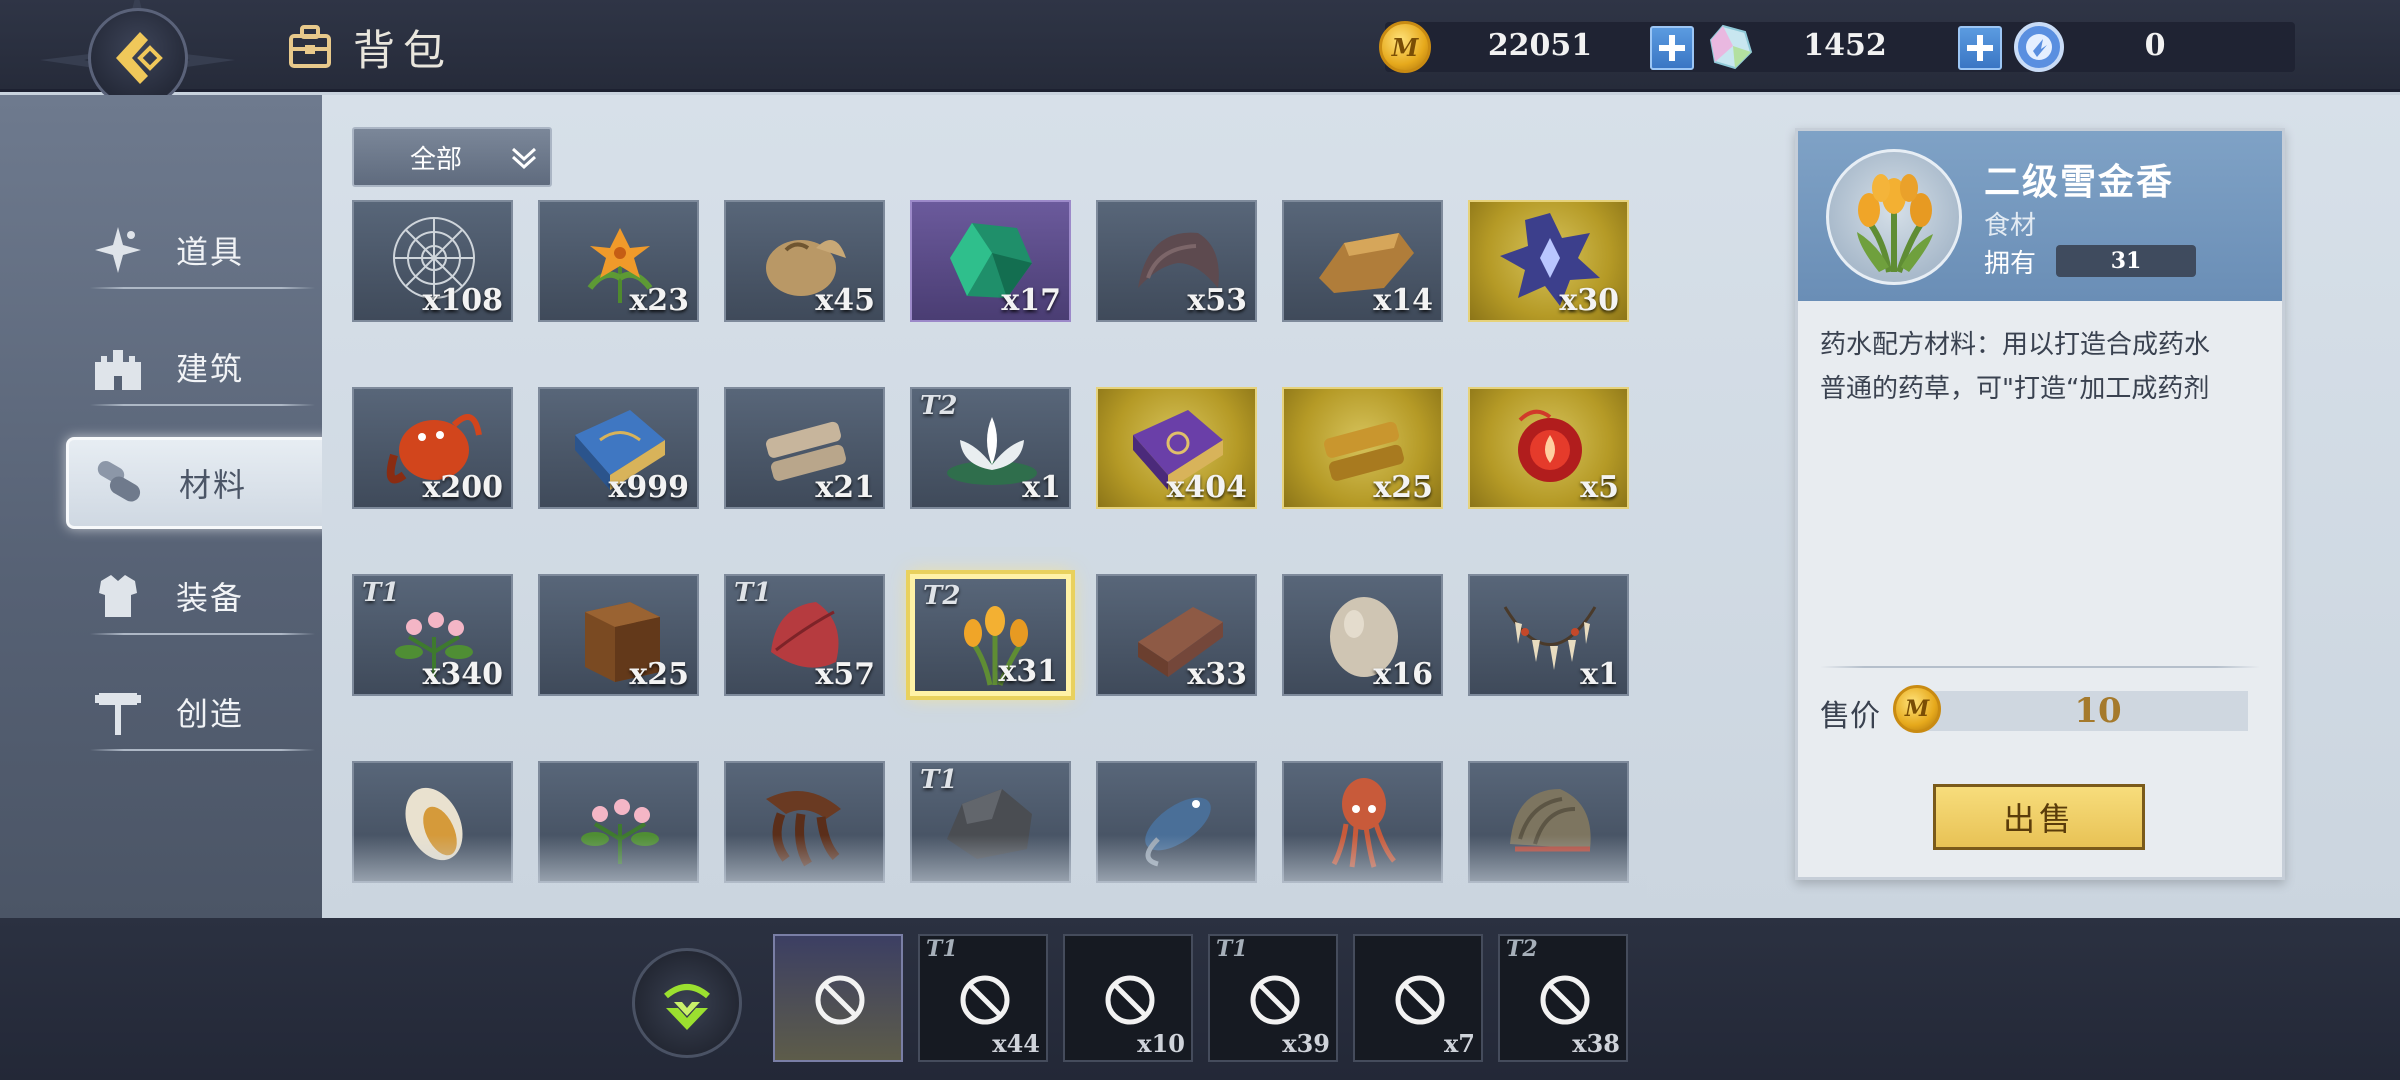 Image resolution: width=2400 pixels, height=1080 pixels. What do you see at coordinates (1161, 1043) in the screenshot?
I see `item-count: x10` at bounding box center [1161, 1043].